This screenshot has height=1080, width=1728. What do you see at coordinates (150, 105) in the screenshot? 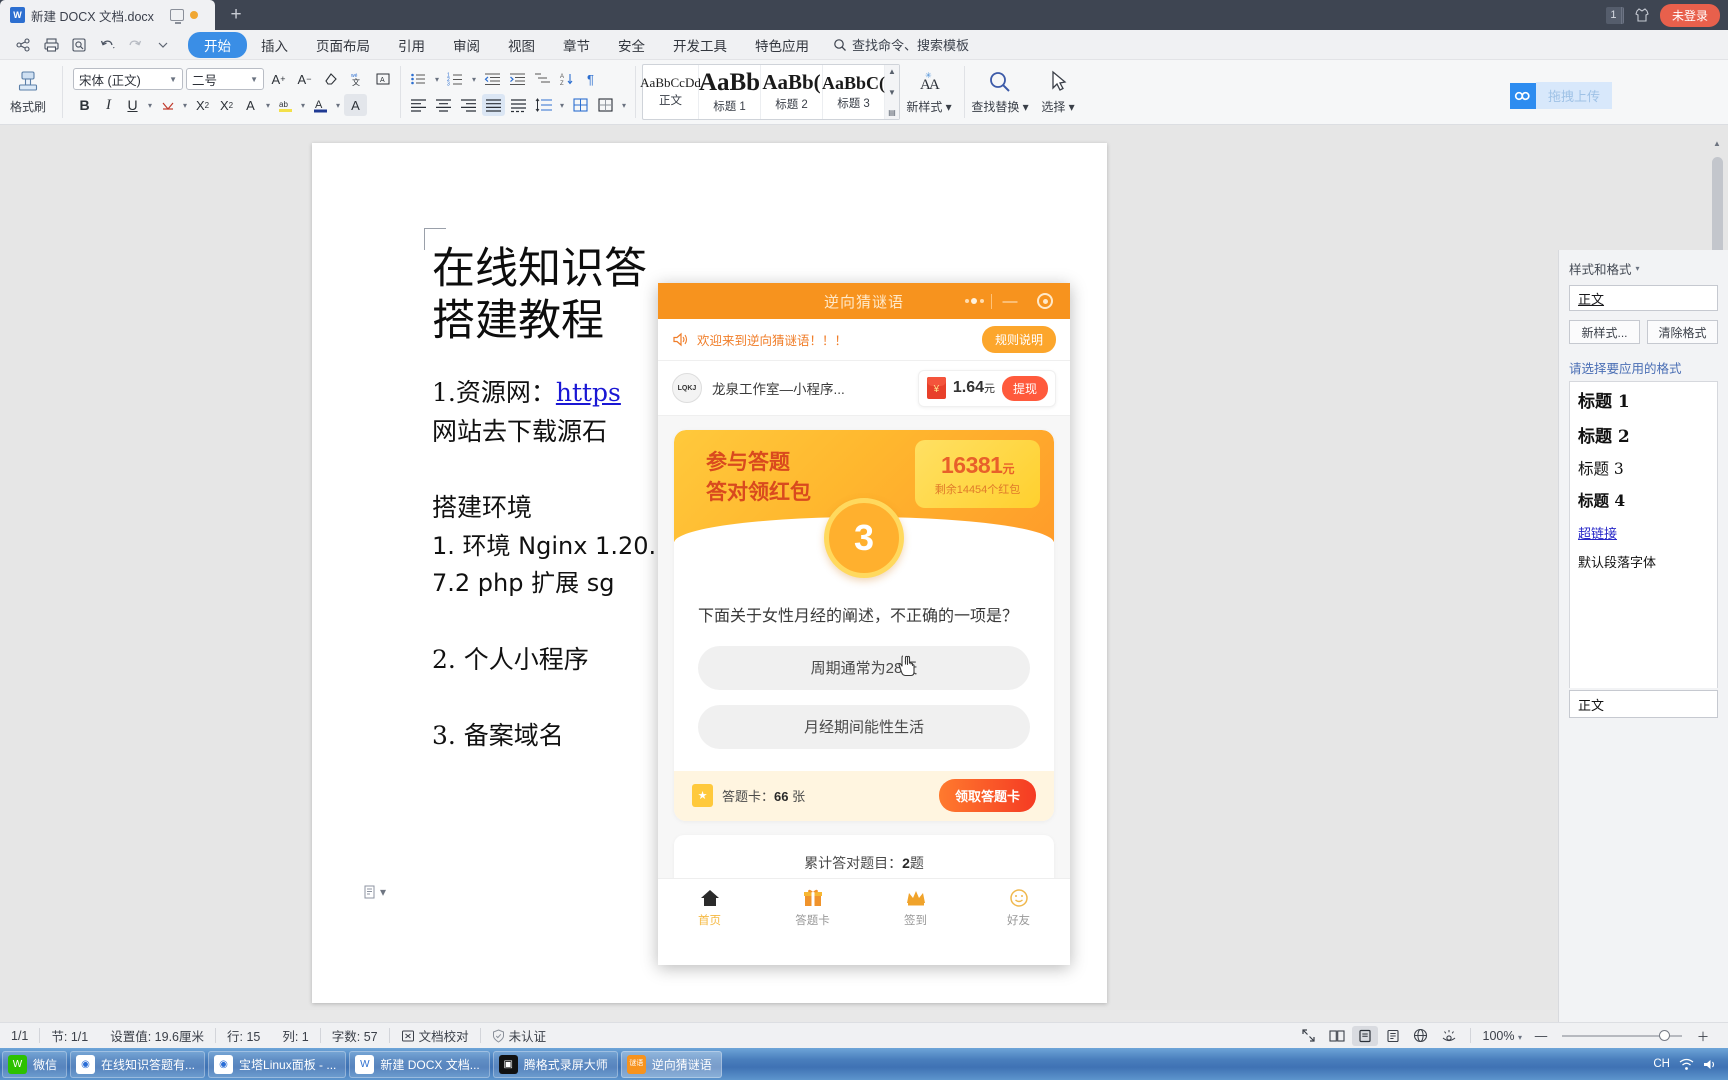
I see `underline-dropdown: ▾` at bounding box center [150, 105].